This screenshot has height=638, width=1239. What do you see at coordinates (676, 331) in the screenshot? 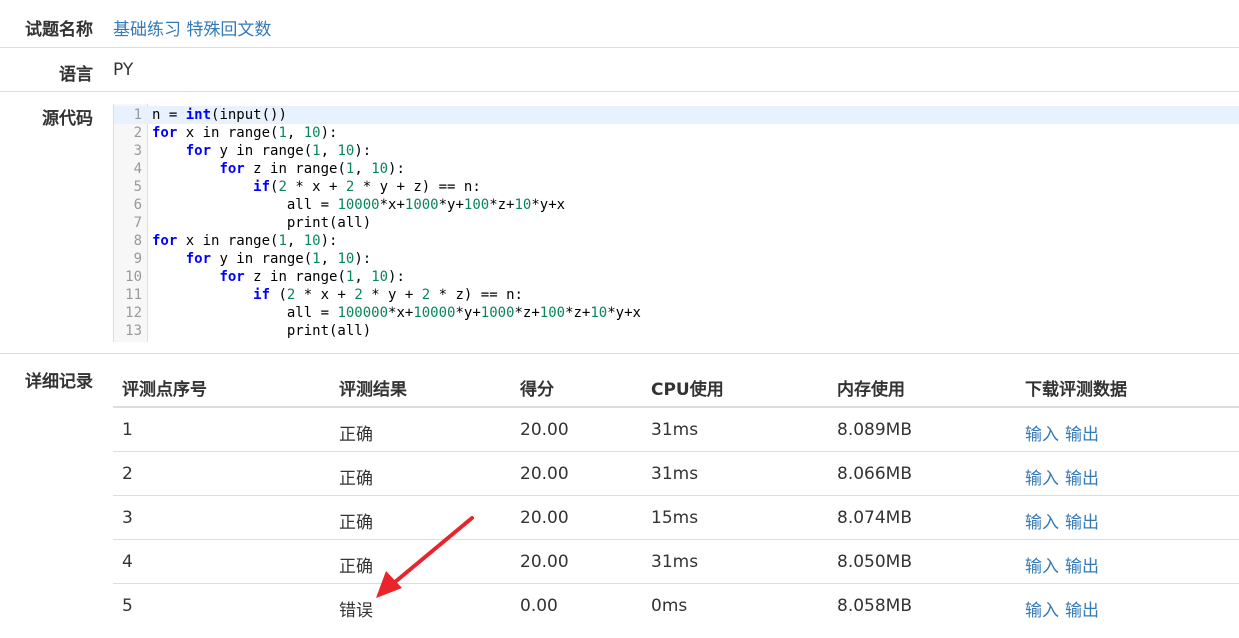
I see `code-line: 13 print(all)` at bounding box center [676, 331].